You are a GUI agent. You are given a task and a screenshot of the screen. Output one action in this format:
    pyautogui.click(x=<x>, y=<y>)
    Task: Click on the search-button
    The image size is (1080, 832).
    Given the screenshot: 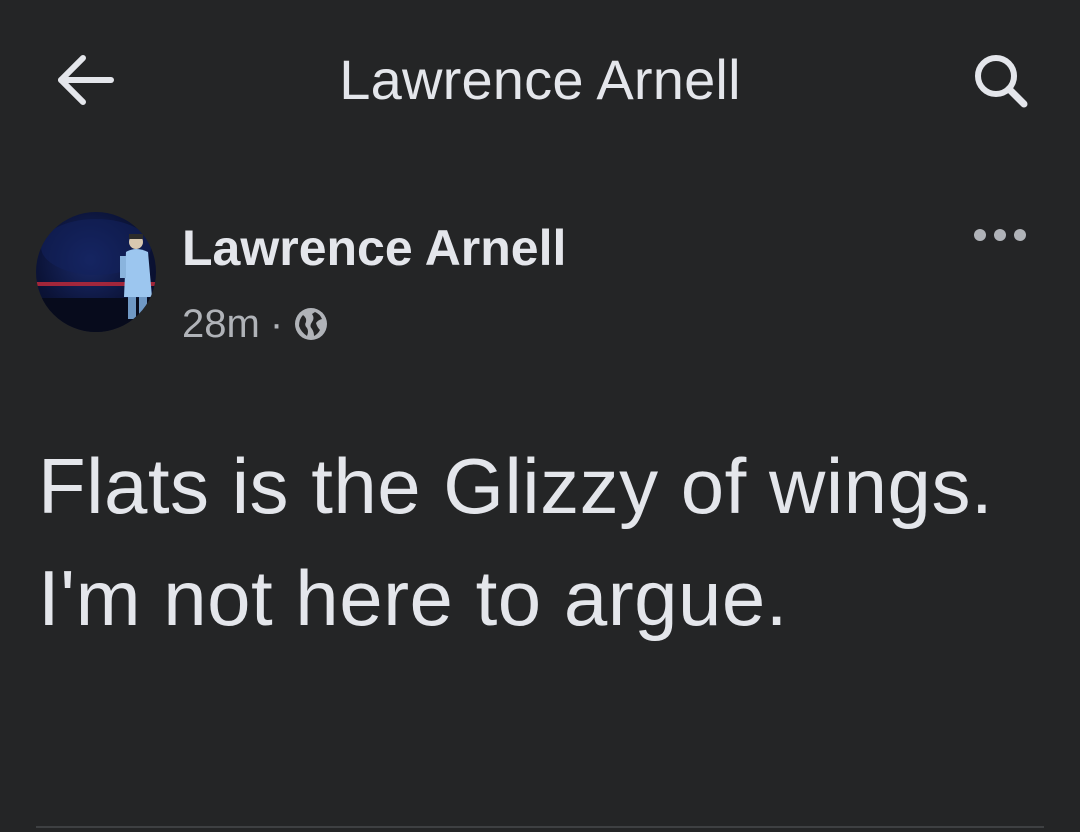 What is the action you would take?
    pyautogui.click(x=1000, y=80)
    